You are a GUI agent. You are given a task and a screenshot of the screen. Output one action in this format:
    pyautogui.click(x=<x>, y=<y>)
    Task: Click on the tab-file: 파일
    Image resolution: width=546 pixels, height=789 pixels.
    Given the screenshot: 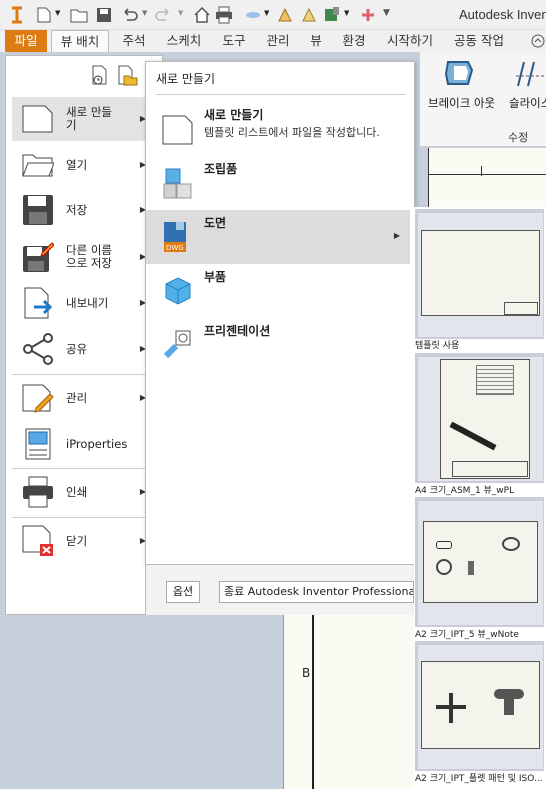 What is the action you would take?
    pyautogui.click(x=26, y=41)
    